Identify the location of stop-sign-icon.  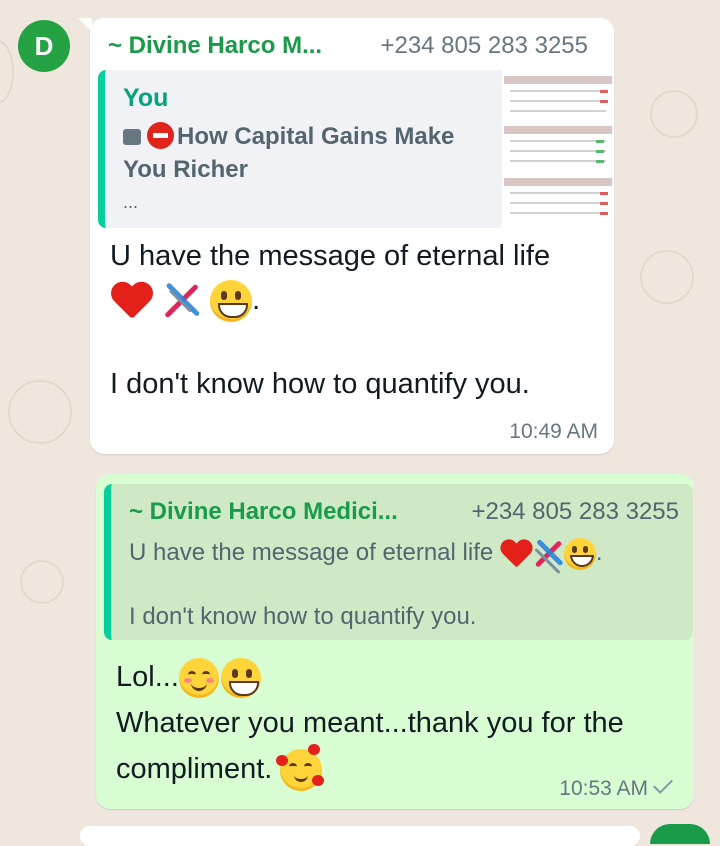
(160, 135).